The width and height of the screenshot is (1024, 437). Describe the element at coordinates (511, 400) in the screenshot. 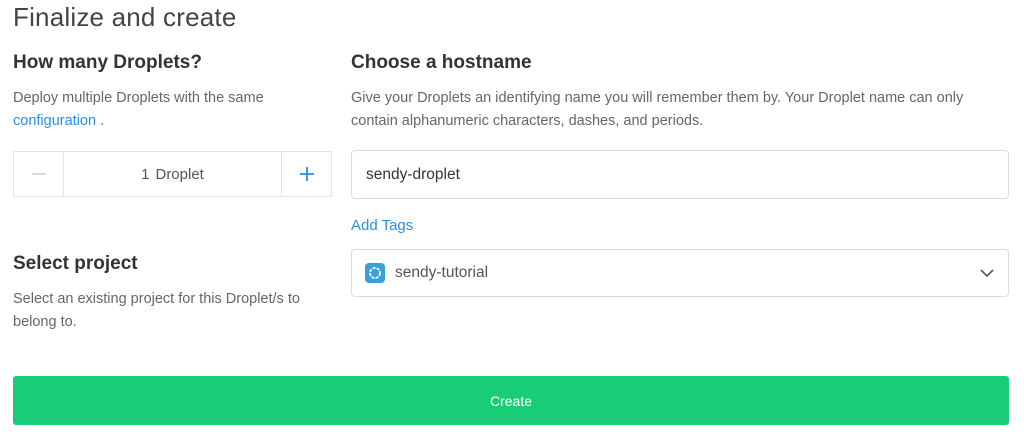

I see `create-button: Create` at that location.